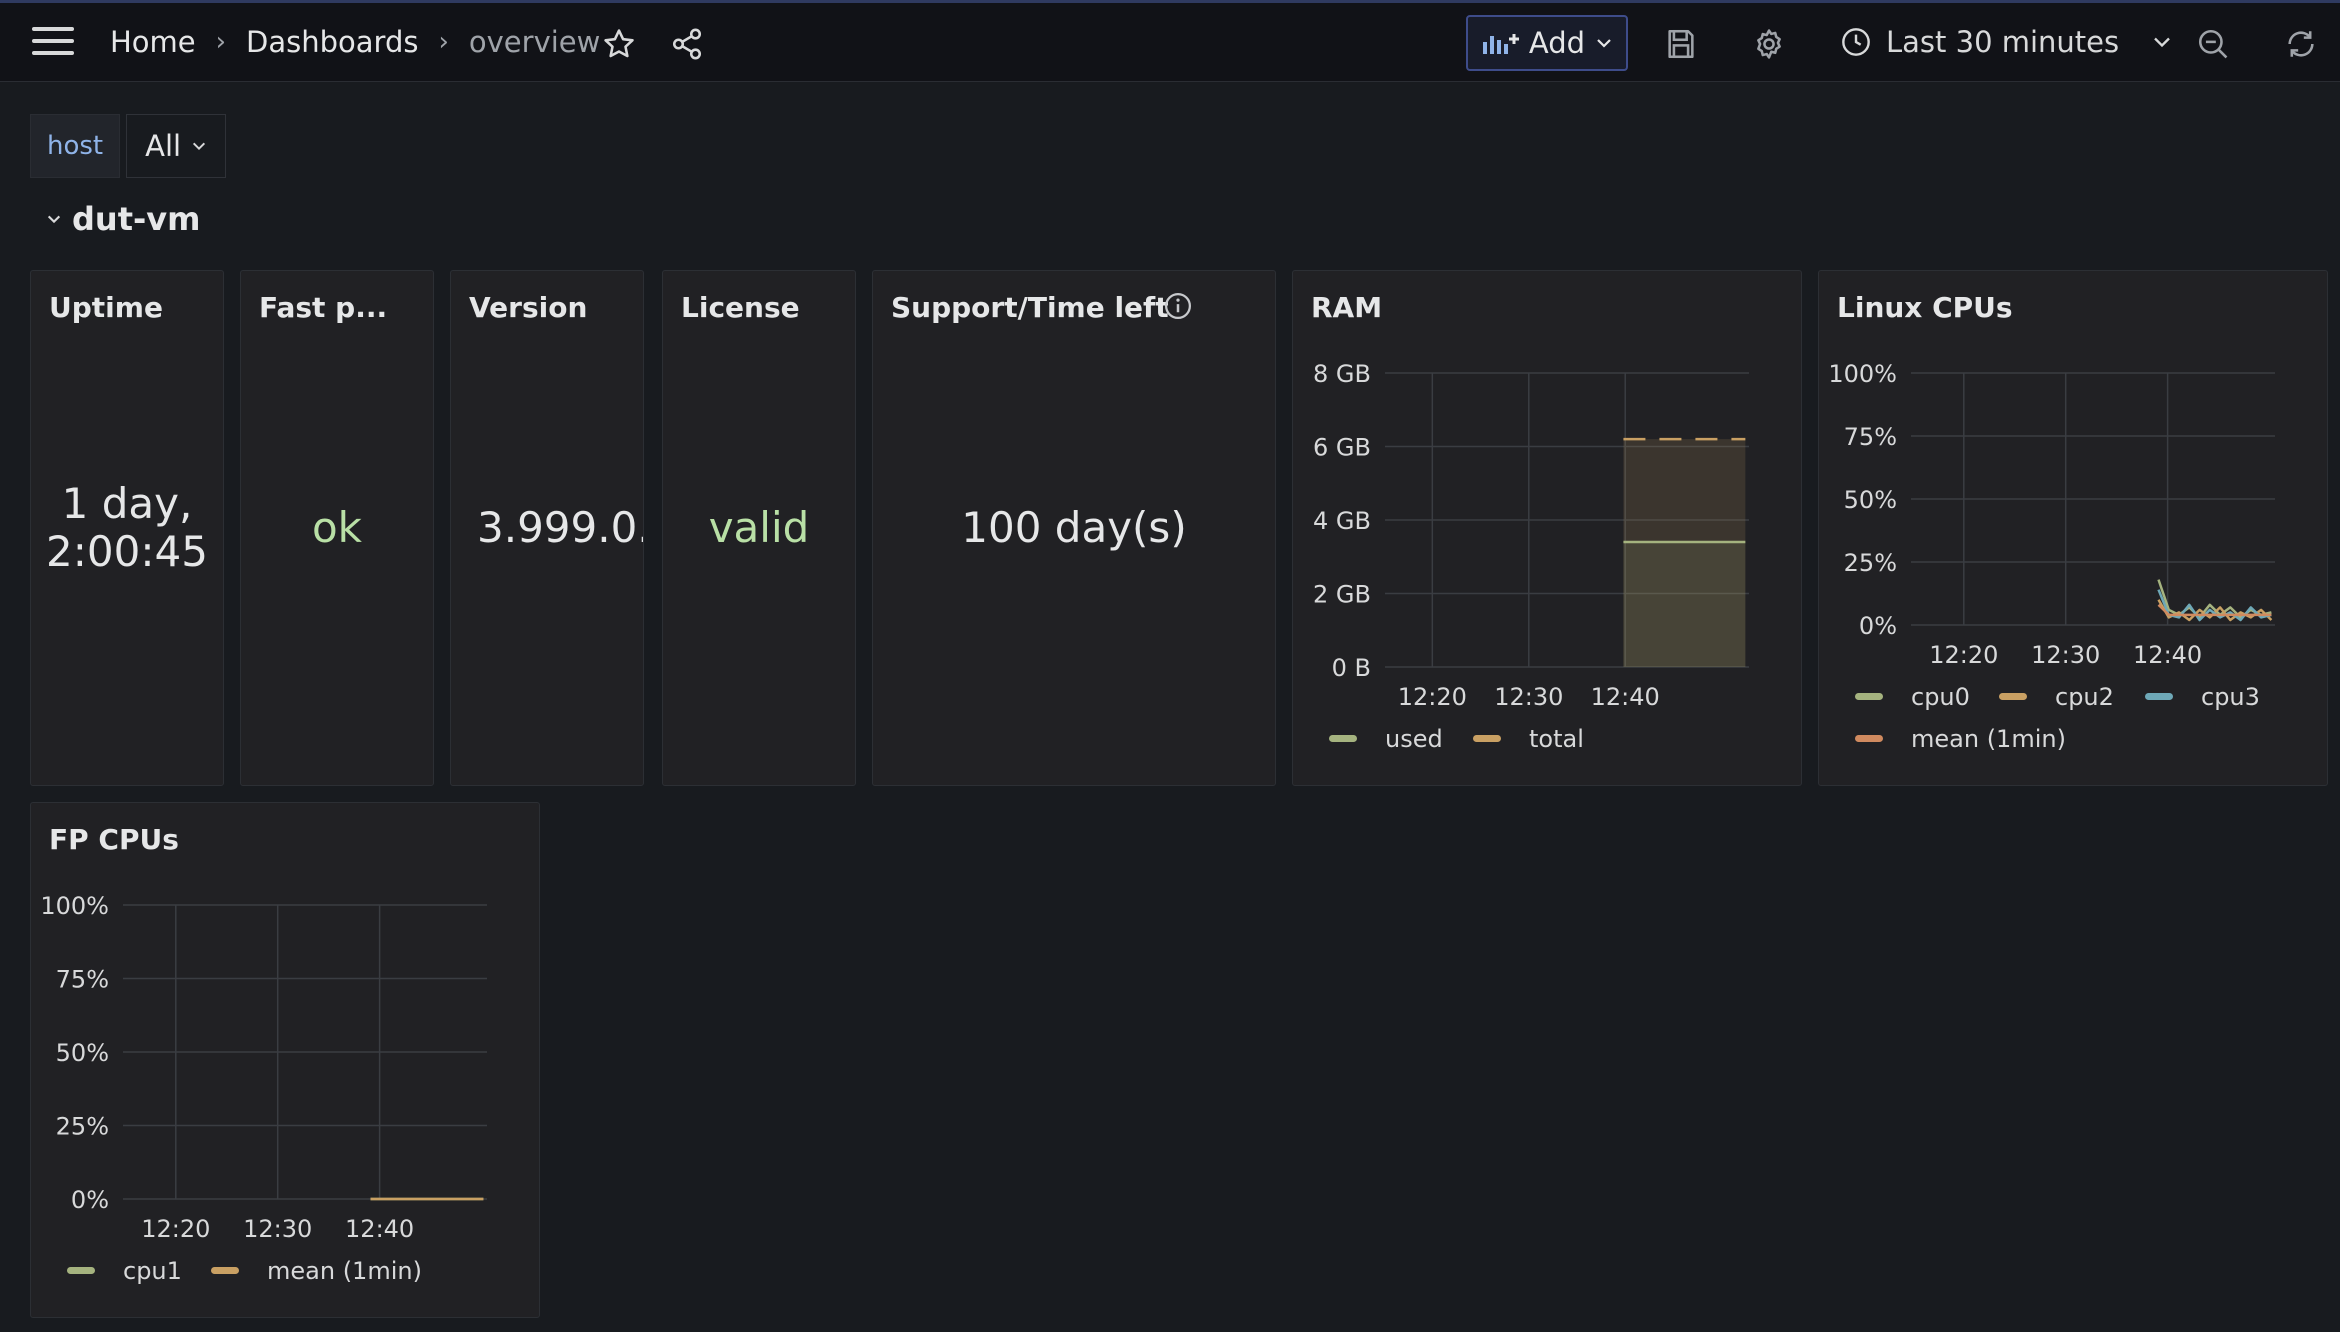 The width and height of the screenshot is (2340, 1332). I want to click on menu-button, so click(53, 41).